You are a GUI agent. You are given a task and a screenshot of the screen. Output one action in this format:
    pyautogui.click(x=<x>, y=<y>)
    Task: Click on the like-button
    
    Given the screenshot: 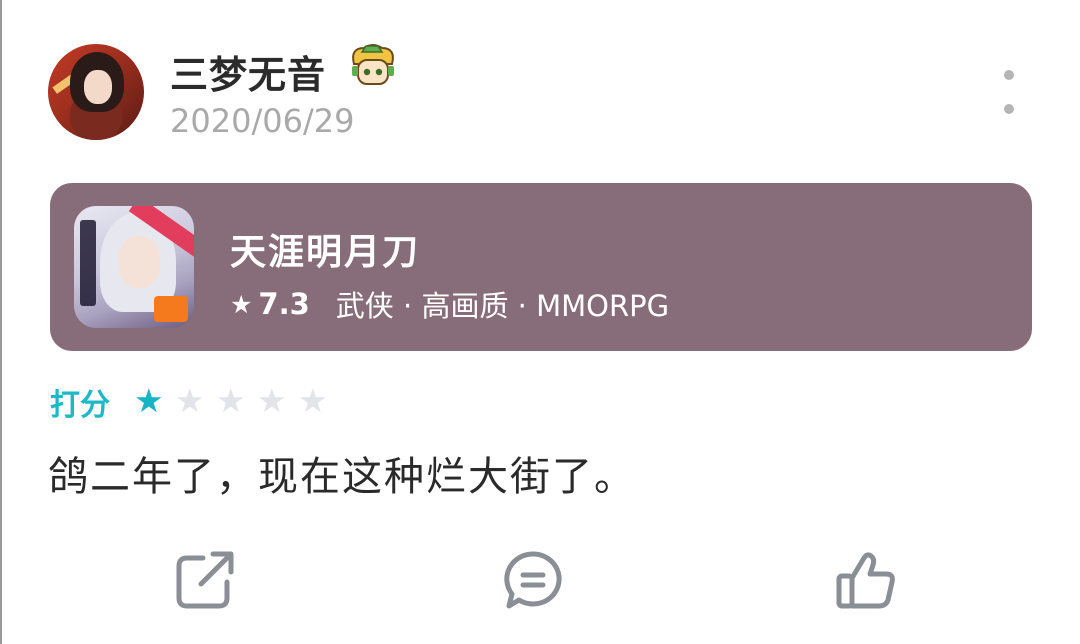 What is the action you would take?
    pyautogui.click(x=866, y=580)
    